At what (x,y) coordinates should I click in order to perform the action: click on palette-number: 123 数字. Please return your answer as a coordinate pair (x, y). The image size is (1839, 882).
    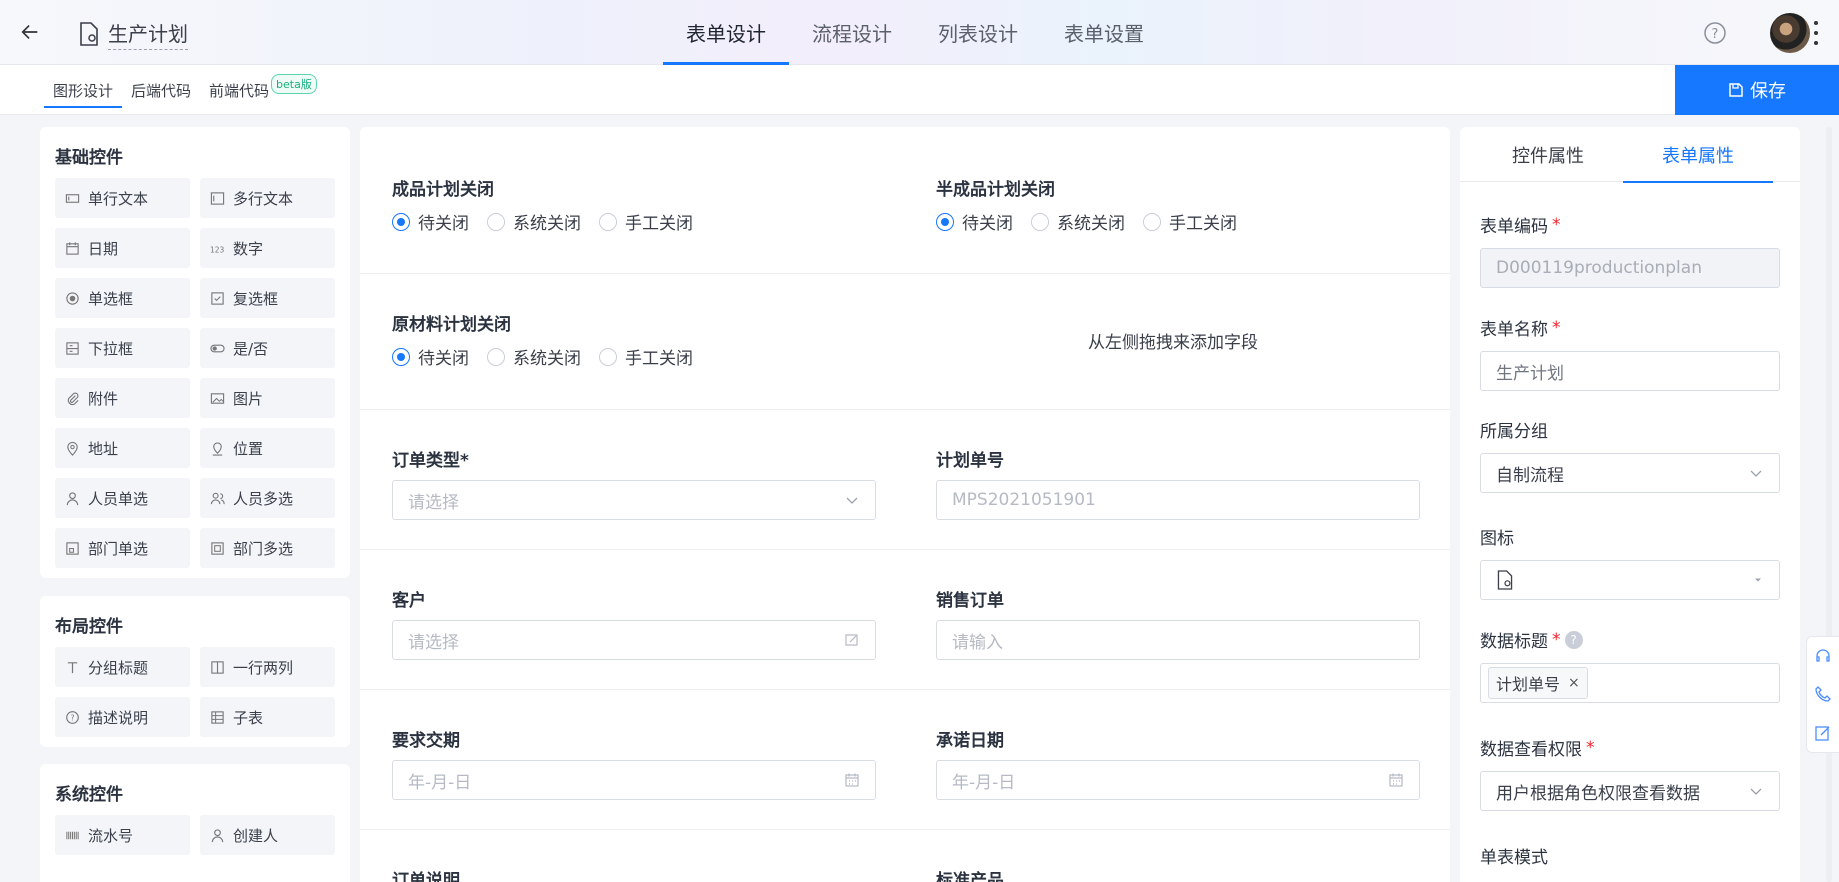
    Looking at the image, I should click on (267, 248).